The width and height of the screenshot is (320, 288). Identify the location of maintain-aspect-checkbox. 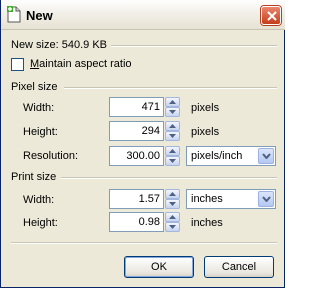
(17, 64).